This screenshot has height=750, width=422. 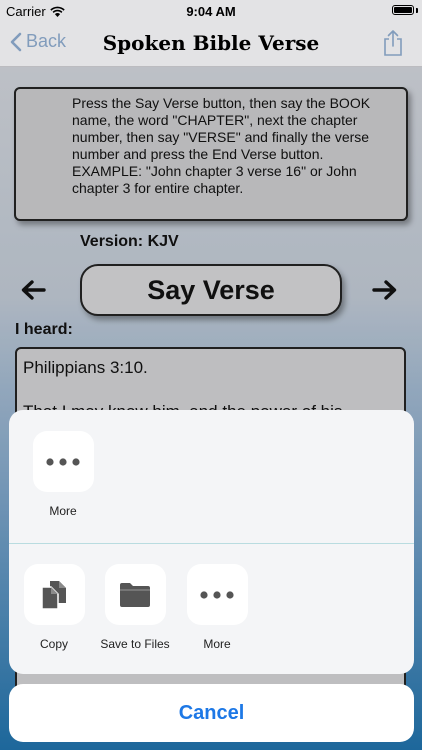 I want to click on save-to-files-action: Save to Files, so click(x=135, y=607).